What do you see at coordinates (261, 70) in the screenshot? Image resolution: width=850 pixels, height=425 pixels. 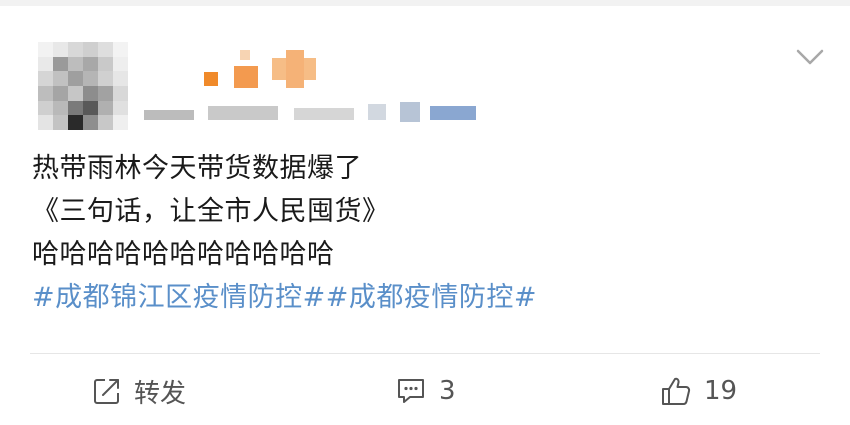 I see `username-redacted` at bounding box center [261, 70].